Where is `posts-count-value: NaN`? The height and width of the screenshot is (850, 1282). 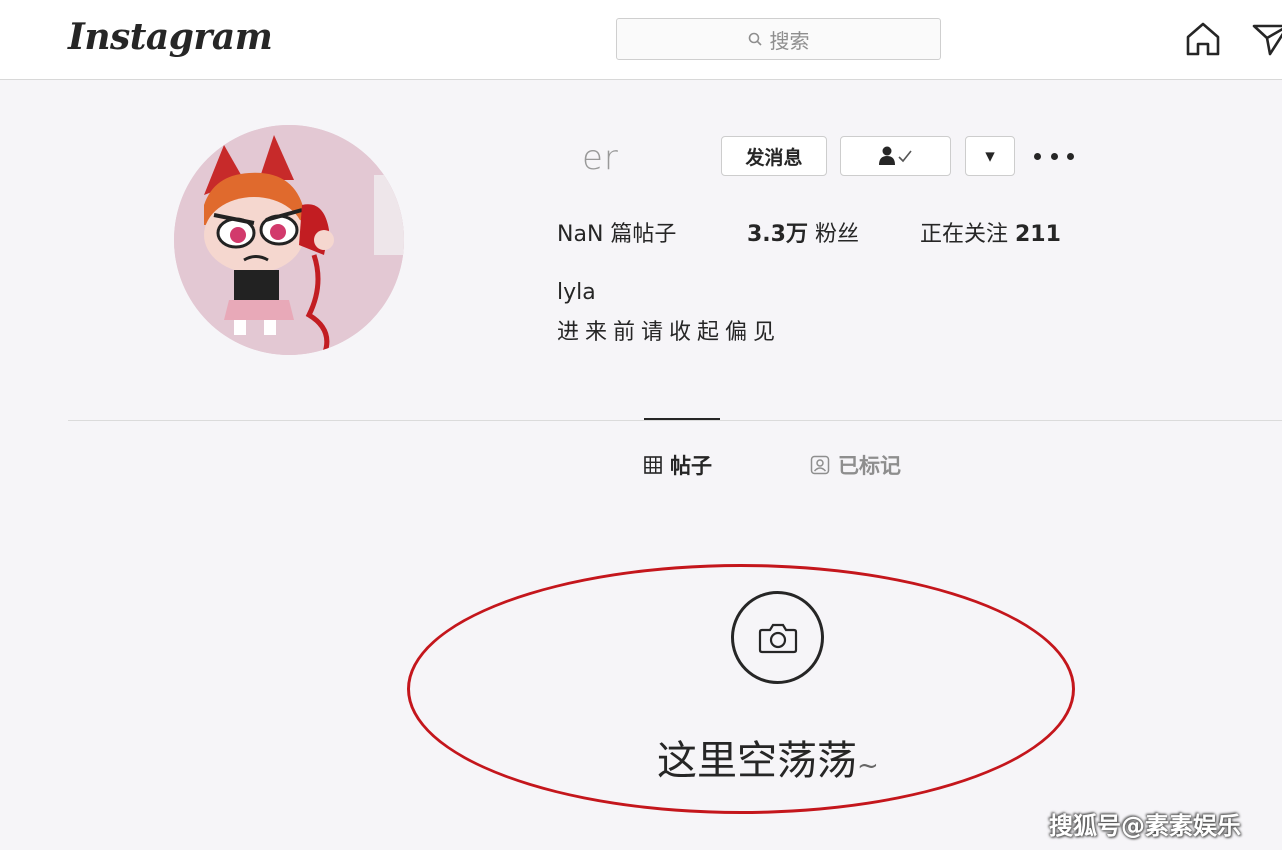
posts-count-value: NaN is located at coordinates (580, 234).